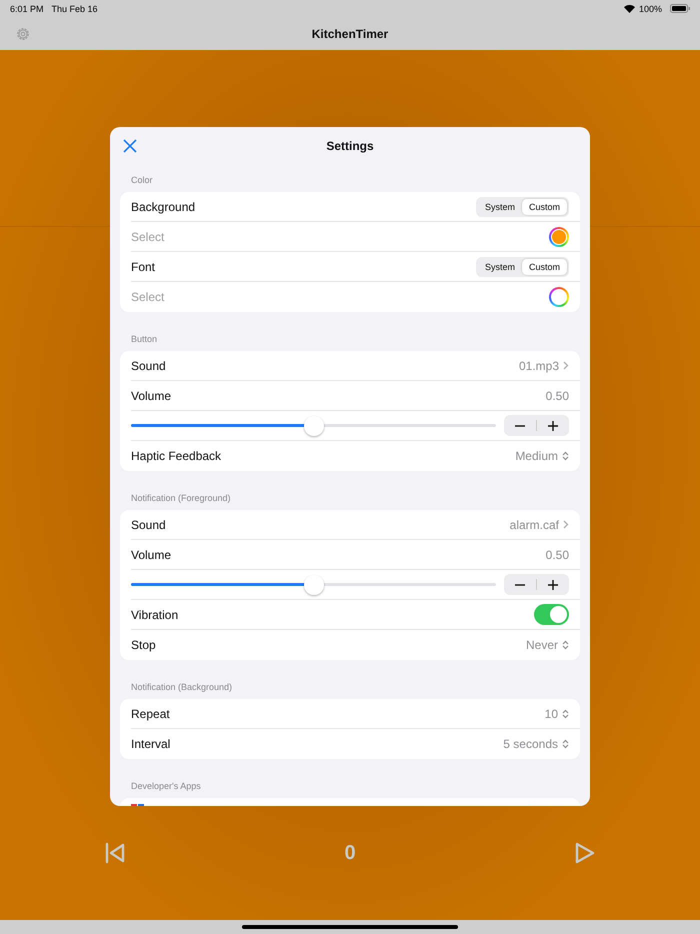 The width and height of the screenshot is (700, 934). I want to click on section-header: Color, so click(142, 180).